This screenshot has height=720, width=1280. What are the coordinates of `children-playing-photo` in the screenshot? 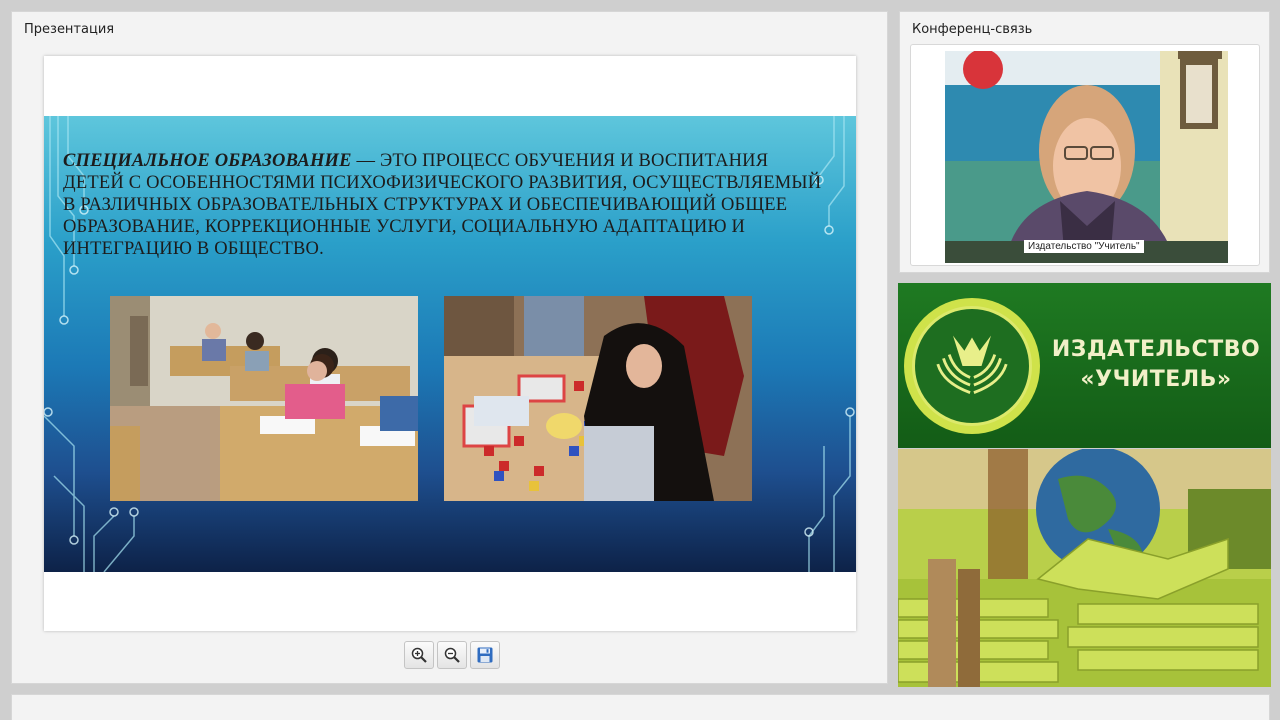 It's located at (598, 398).